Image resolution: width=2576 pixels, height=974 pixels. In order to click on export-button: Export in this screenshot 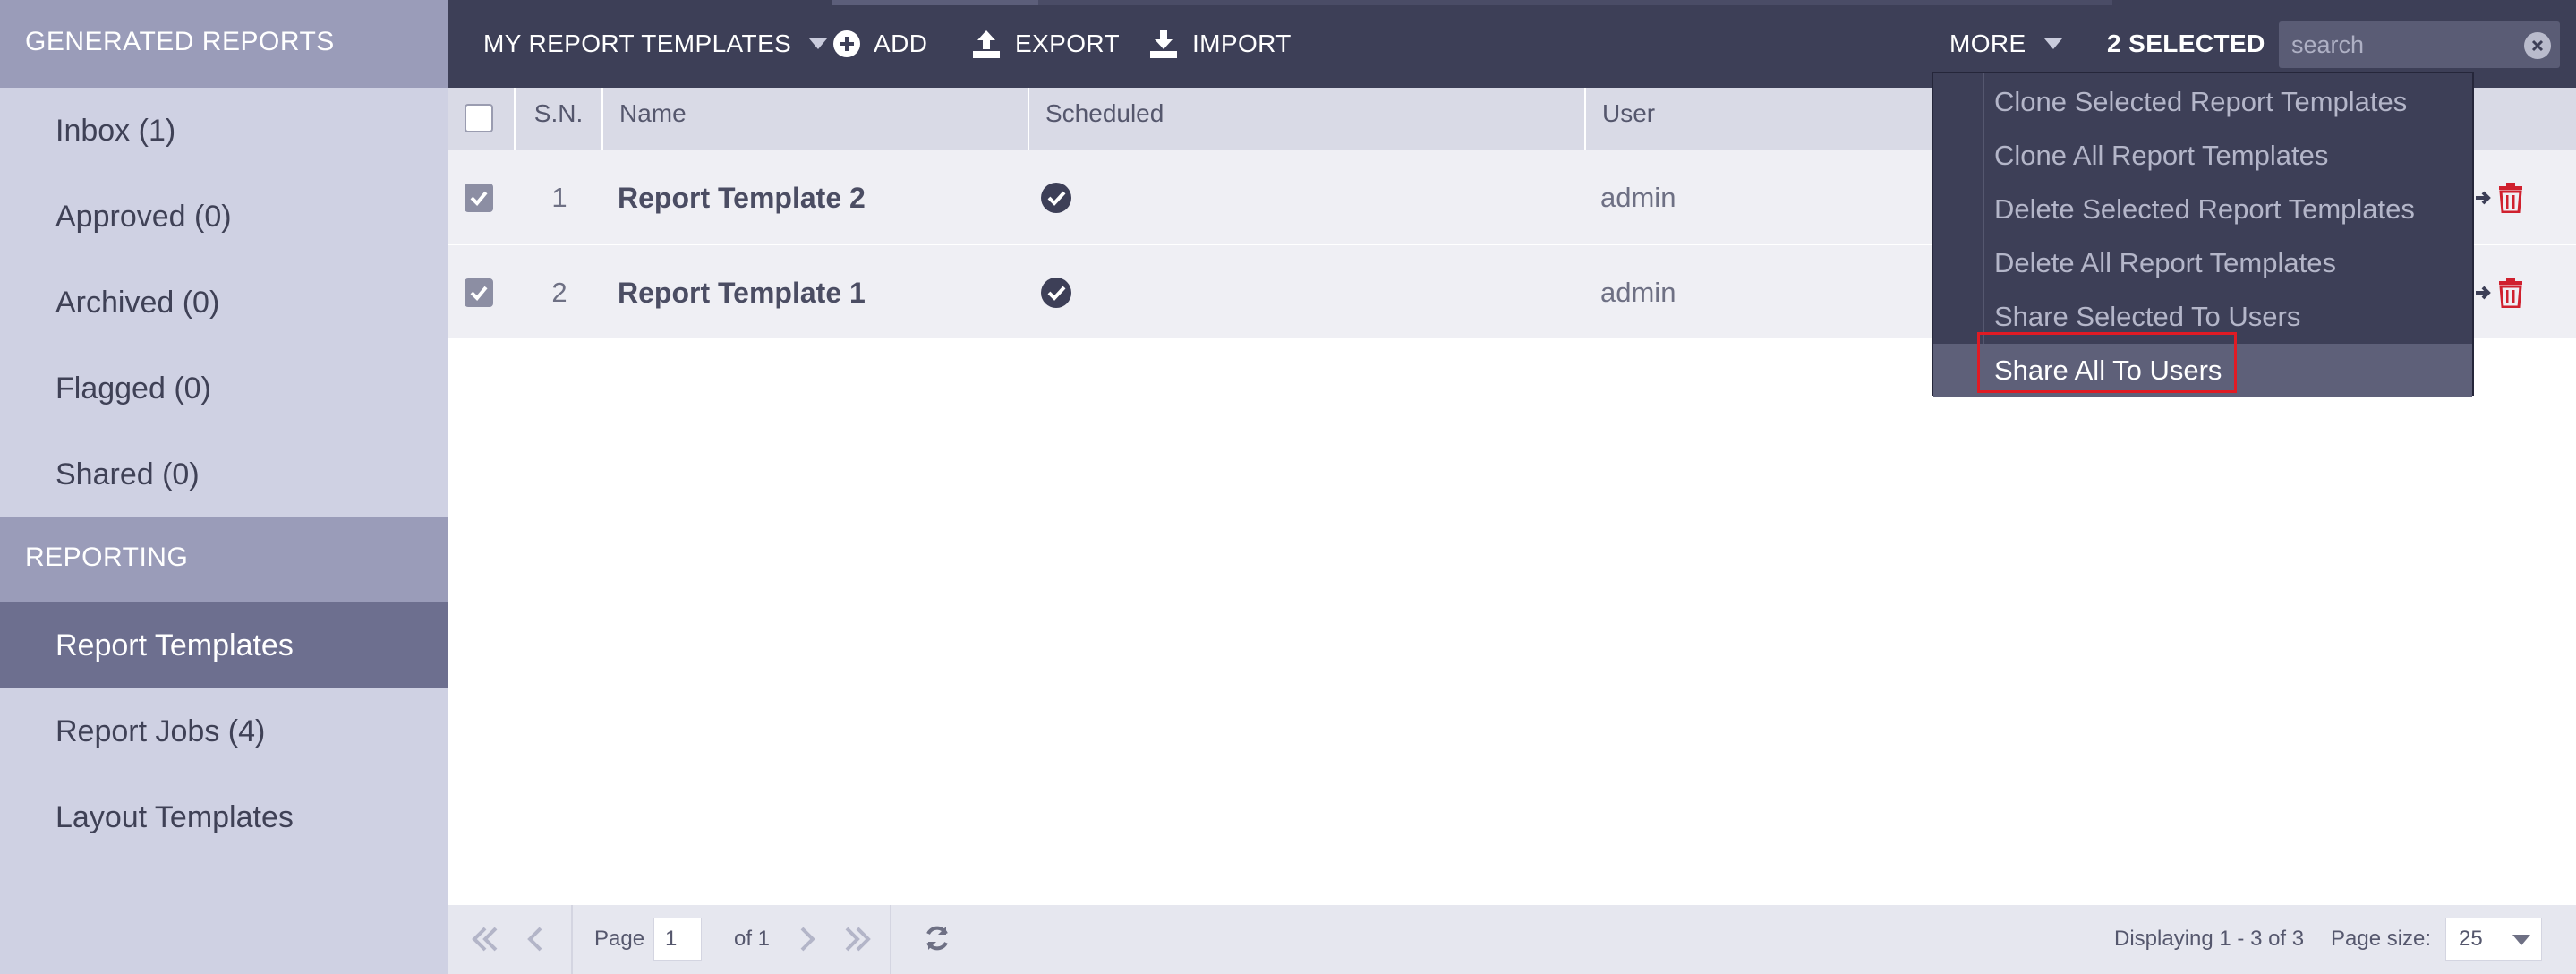, I will do `click(1045, 44)`.